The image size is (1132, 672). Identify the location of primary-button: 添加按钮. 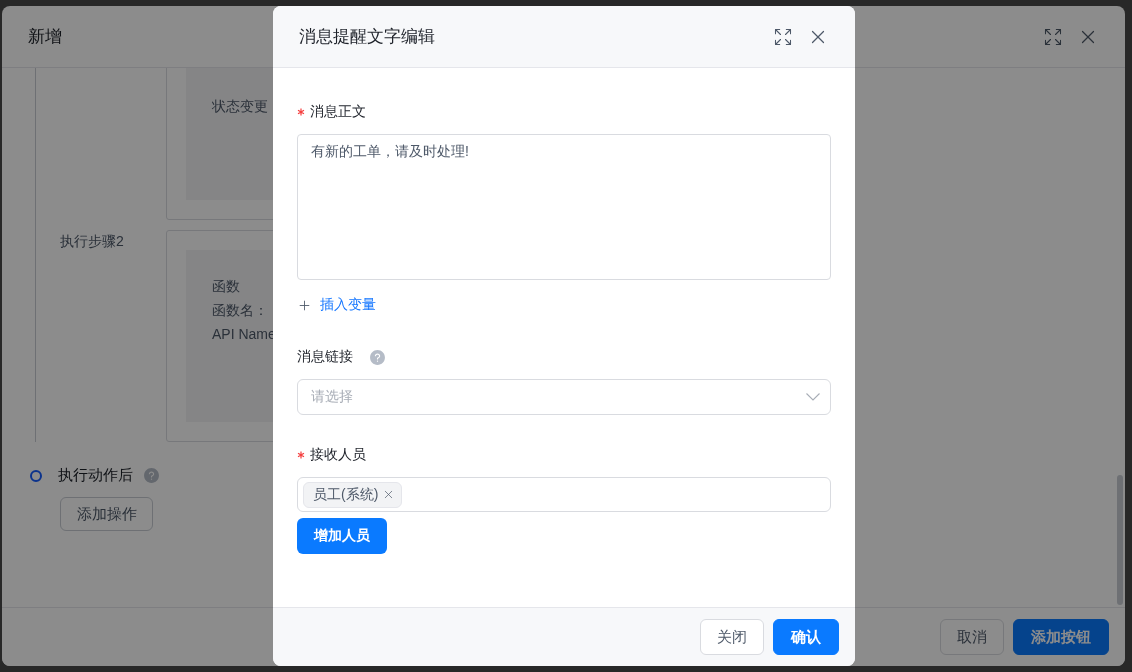
(1061, 637).